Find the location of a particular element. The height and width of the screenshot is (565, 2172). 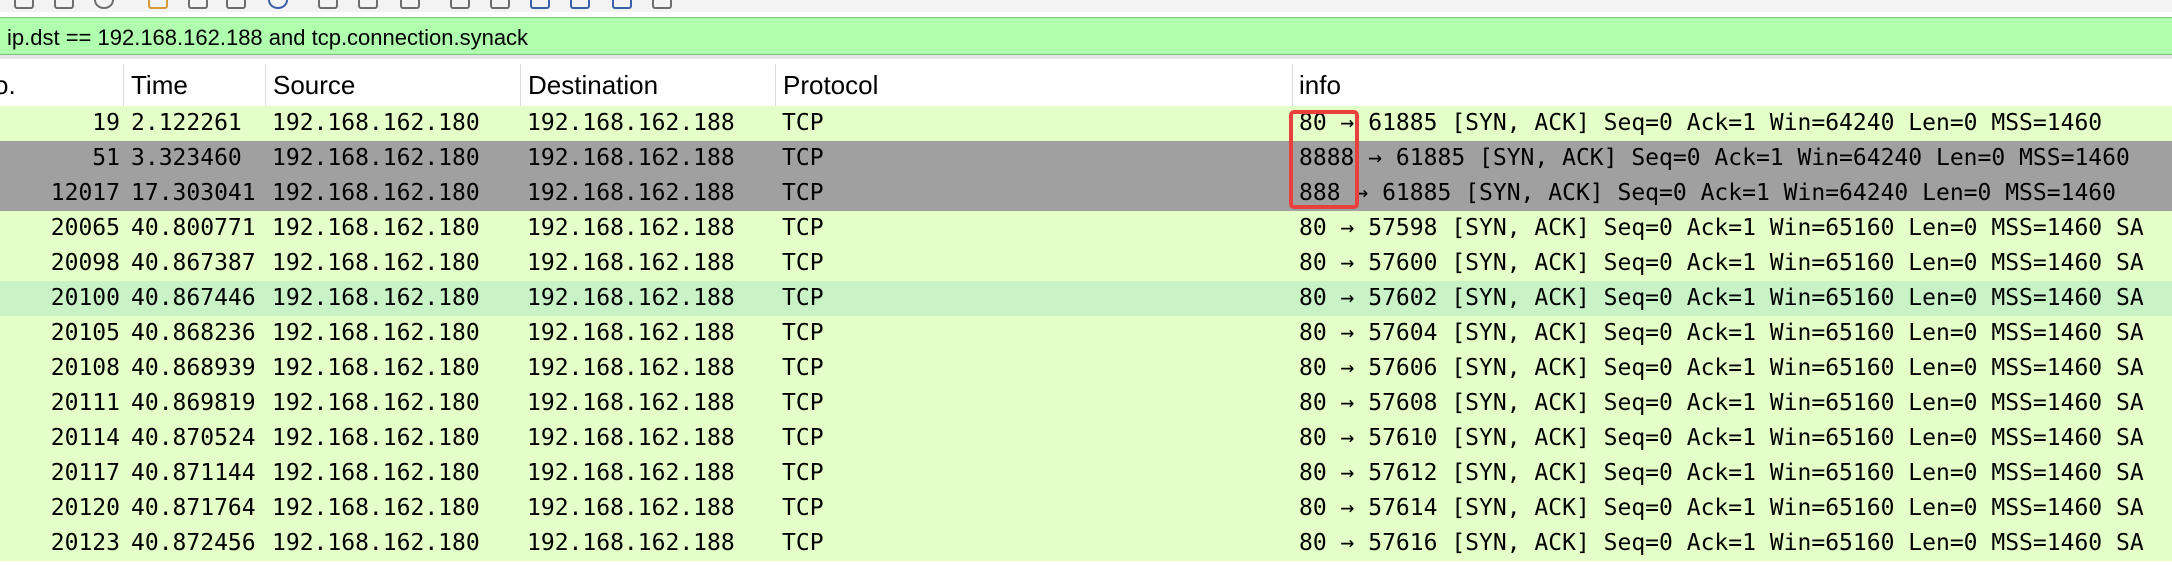

packet-no: 20111 is located at coordinates (85, 403).